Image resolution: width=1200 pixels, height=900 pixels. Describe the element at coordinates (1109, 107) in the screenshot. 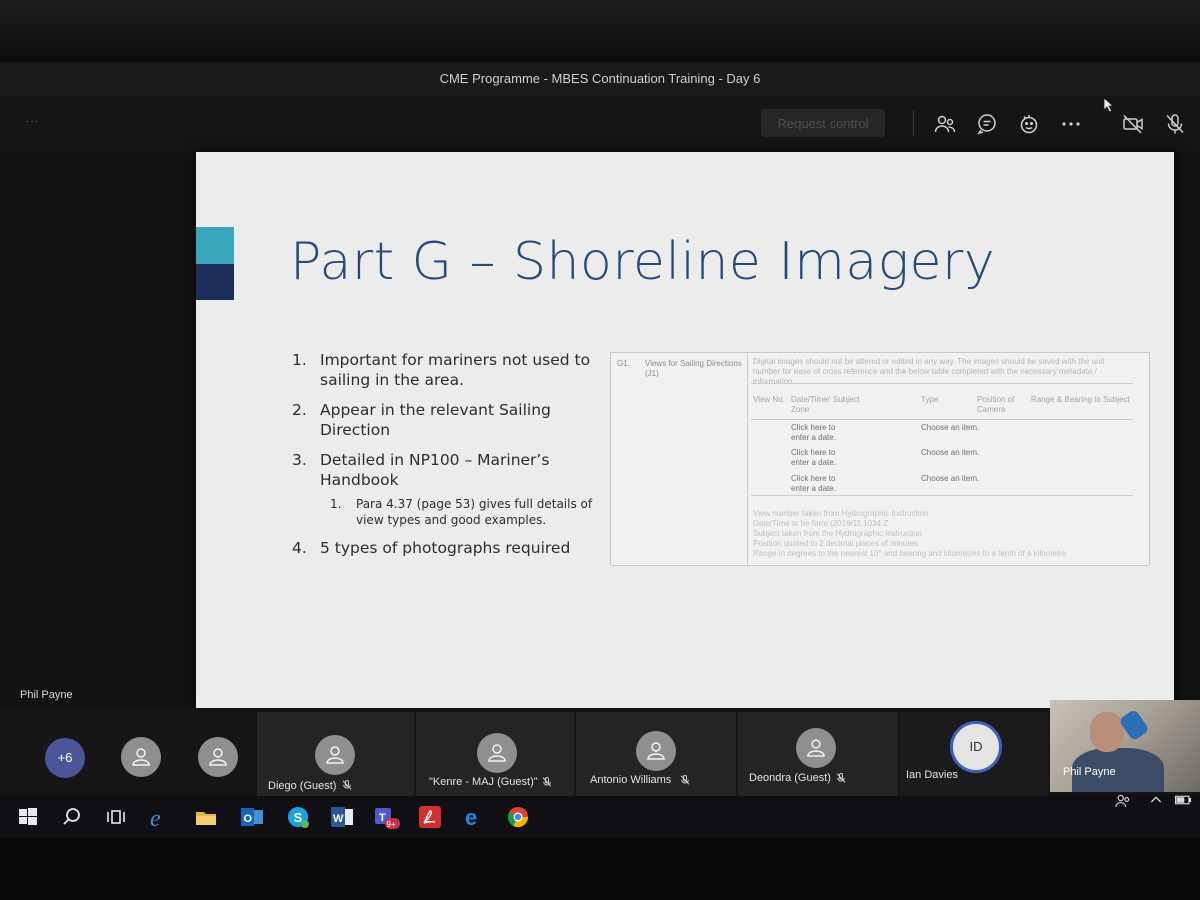

I see `mouse-cursor-icon` at that location.